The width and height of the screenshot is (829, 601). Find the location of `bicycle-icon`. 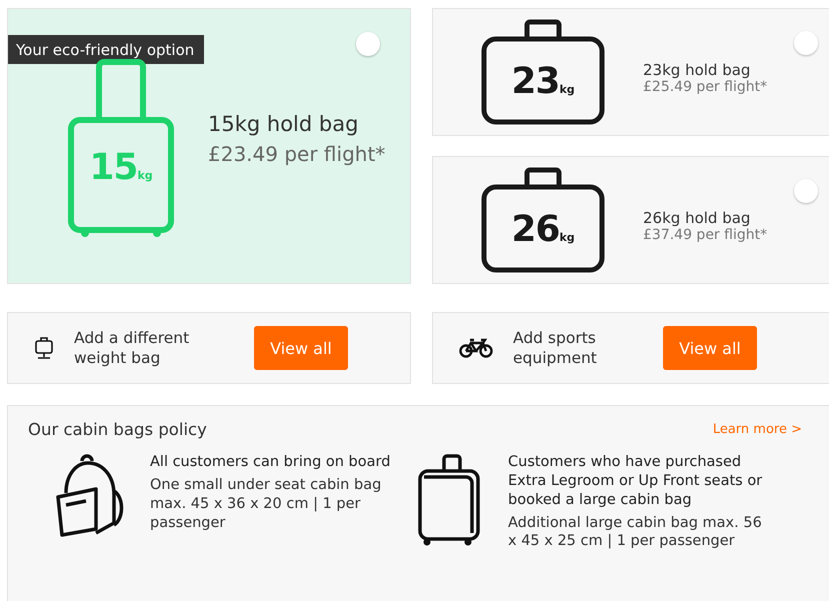

bicycle-icon is located at coordinates (476, 348).